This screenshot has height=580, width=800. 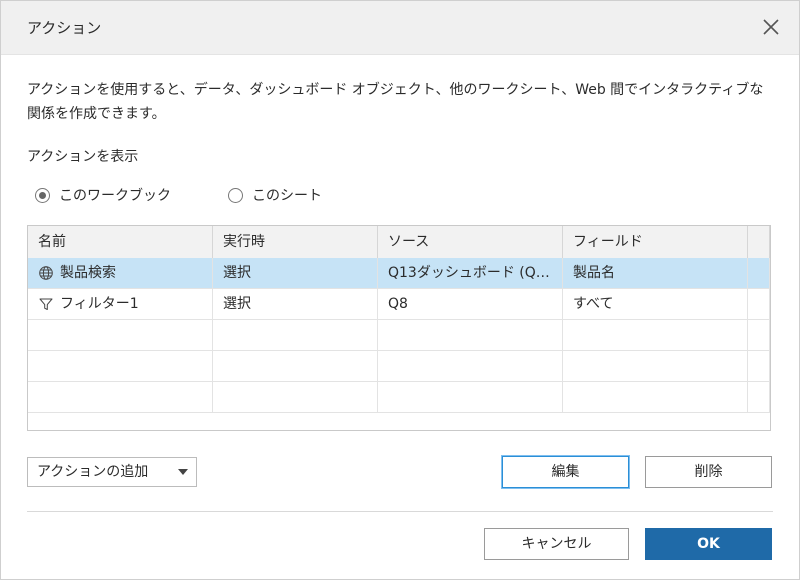 What do you see at coordinates (64, 28) in the screenshot?
I see `dialog-title: アクション` at bounding box center [64, 28].